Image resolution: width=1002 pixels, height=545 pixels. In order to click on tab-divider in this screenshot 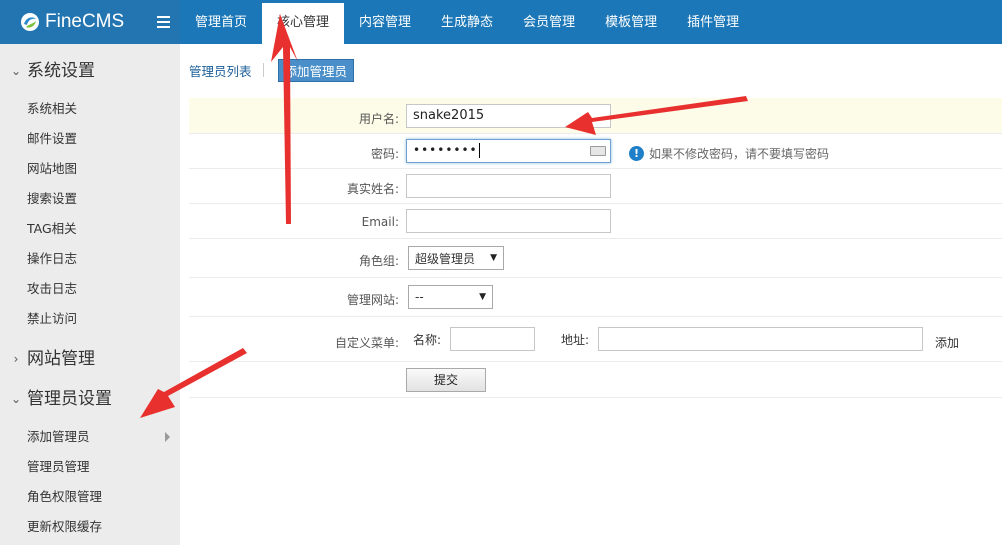, I will do `click(263, 70)`.